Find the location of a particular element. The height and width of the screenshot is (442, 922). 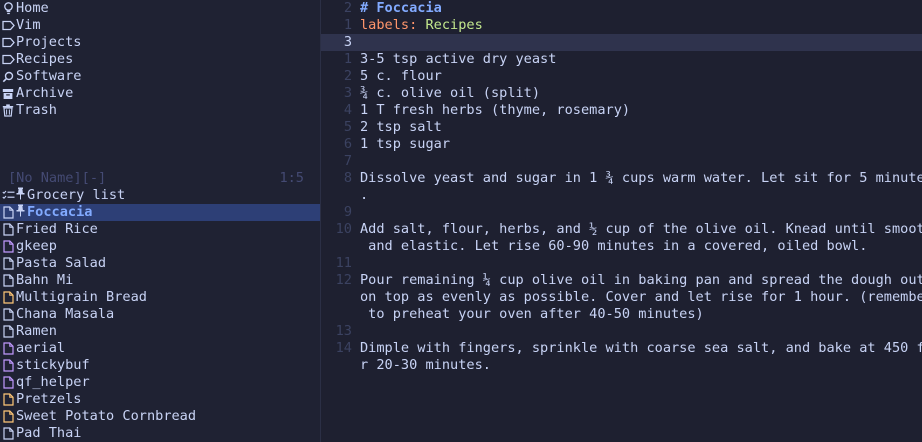

note-list-item: stickybuf is located at coordinates (160, 365).